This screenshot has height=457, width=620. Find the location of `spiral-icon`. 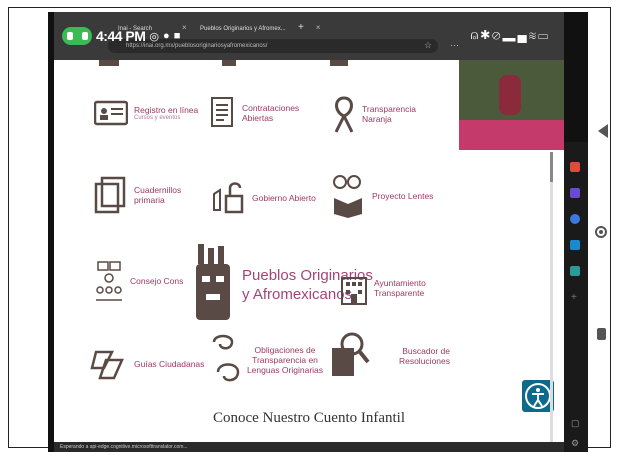

spiral-icon is located at coordinates (226, 358).